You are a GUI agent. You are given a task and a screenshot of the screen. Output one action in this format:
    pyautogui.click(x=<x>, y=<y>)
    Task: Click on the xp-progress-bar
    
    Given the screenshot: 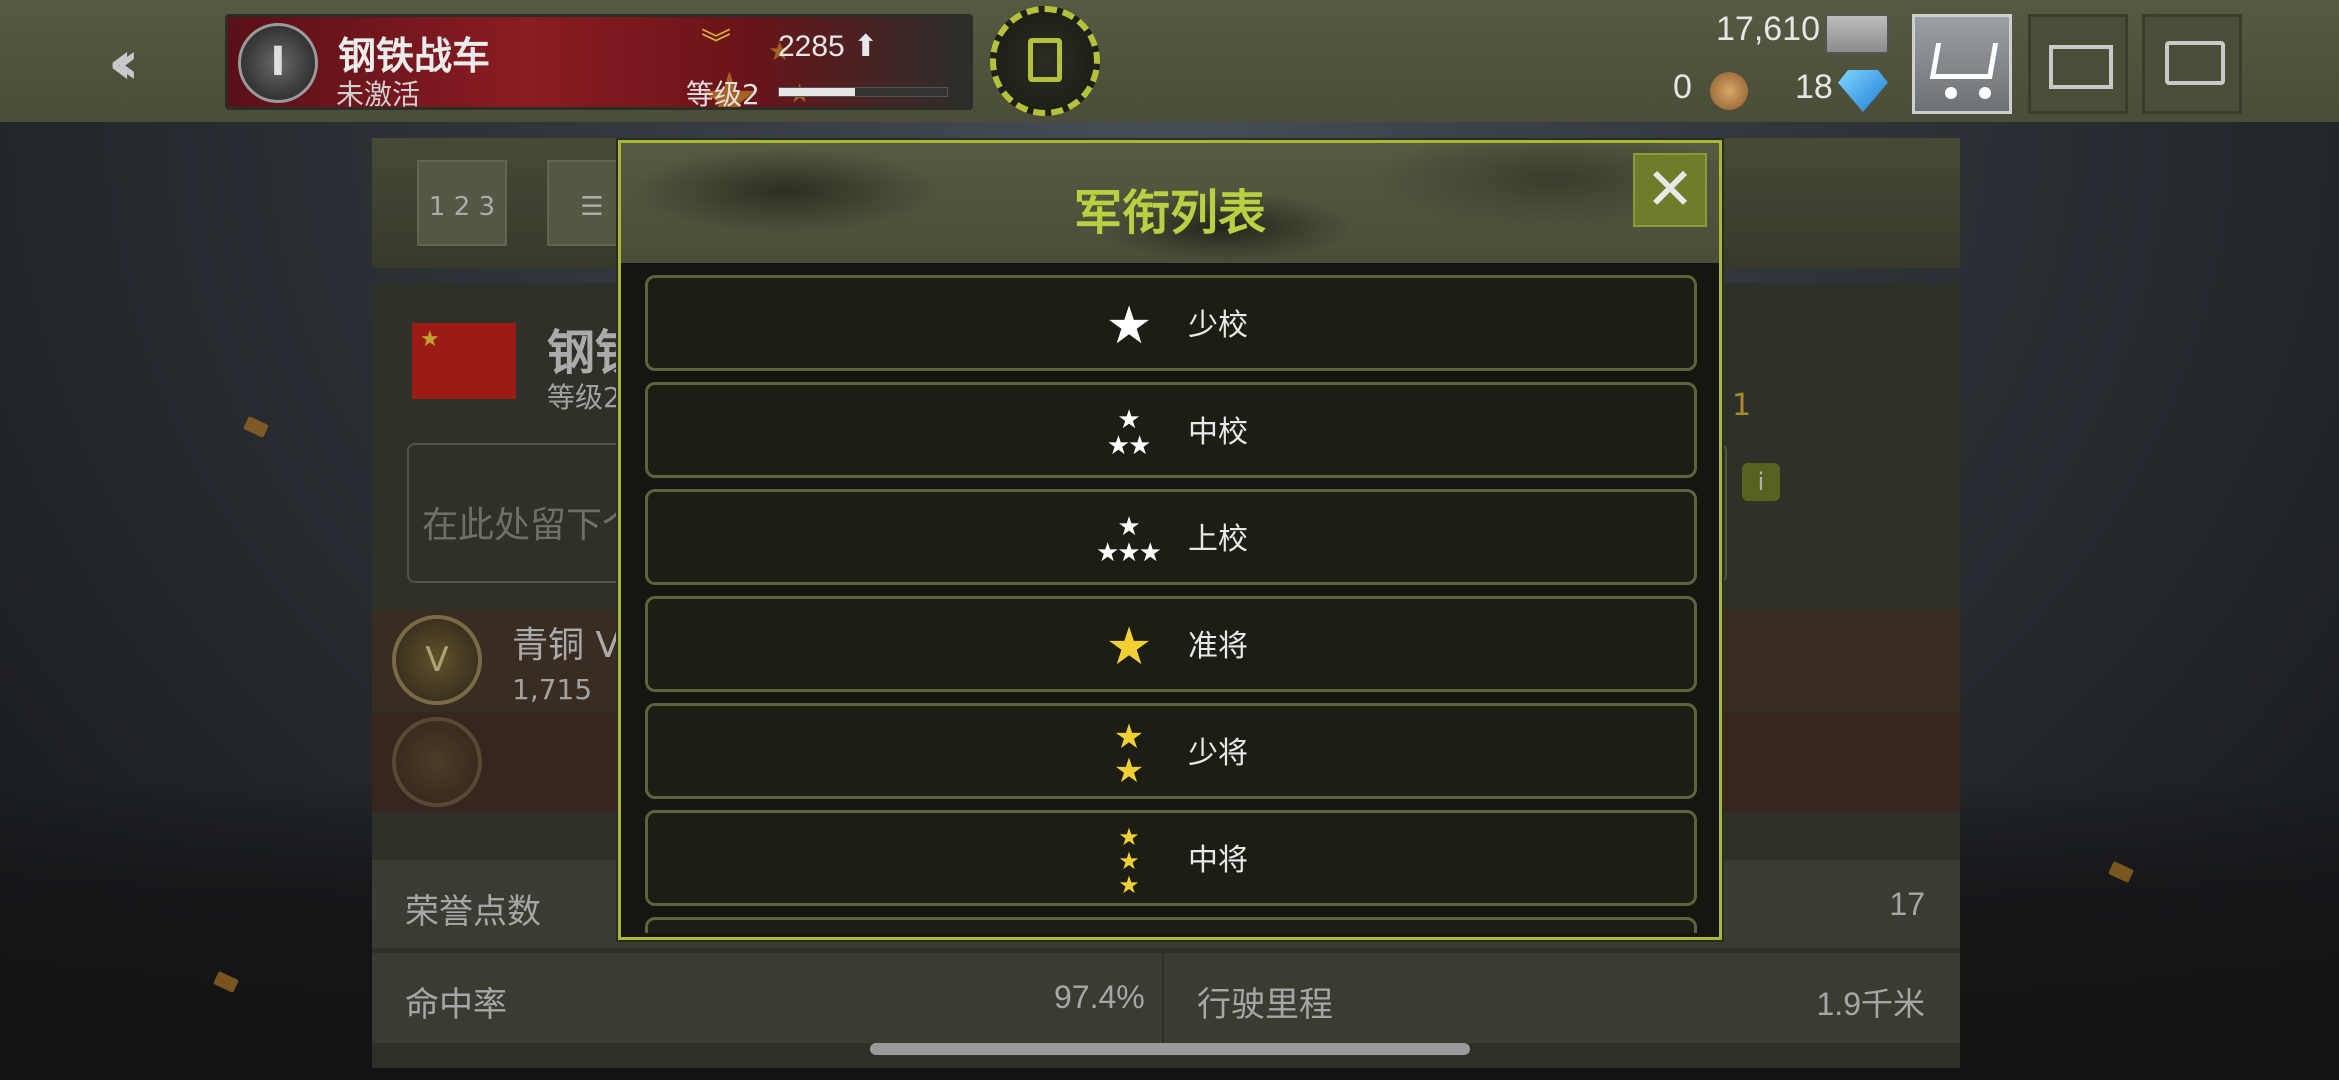 What is the action you would take?
    pyautogui.click(x=863, y=92)
    